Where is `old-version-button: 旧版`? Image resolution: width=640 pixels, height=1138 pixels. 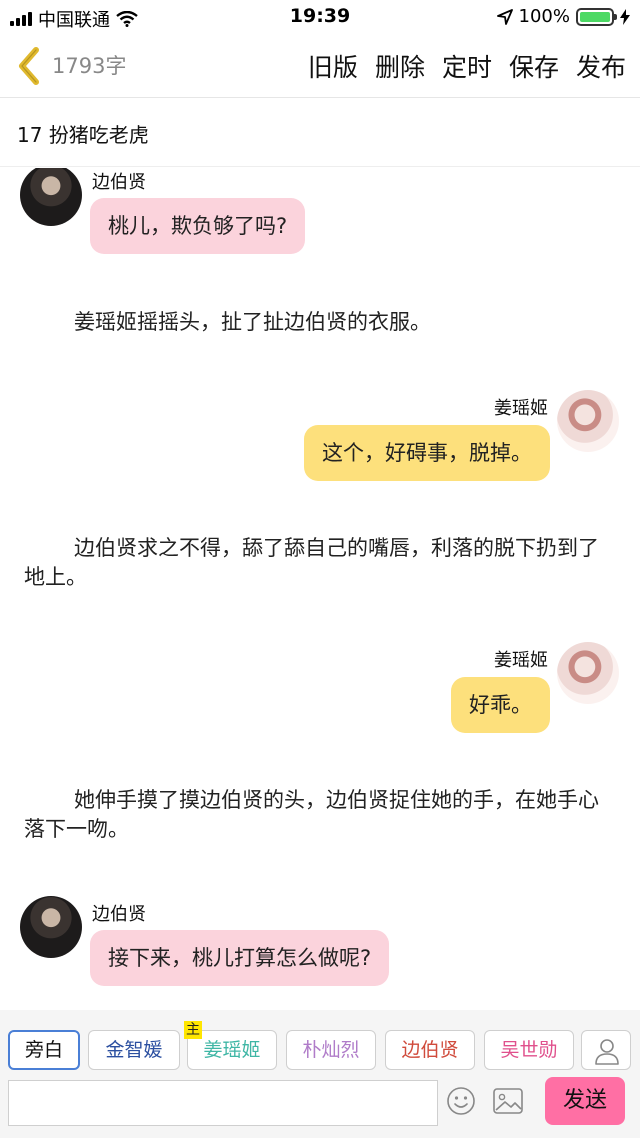
old-version-button: 旧版 is located at coordinates (333, 66).